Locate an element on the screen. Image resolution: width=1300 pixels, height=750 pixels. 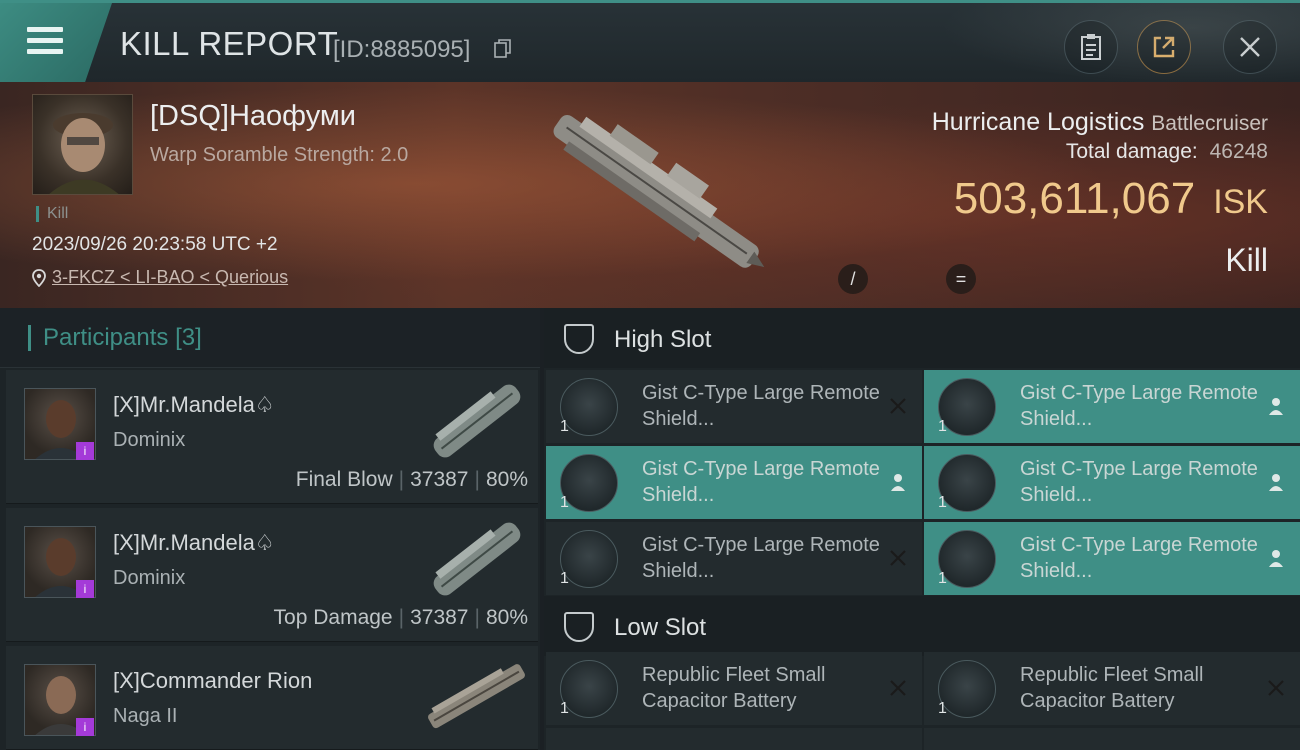
participant-stats: Top Damage | 37387 | 80% is located at coordinates (400, 617).